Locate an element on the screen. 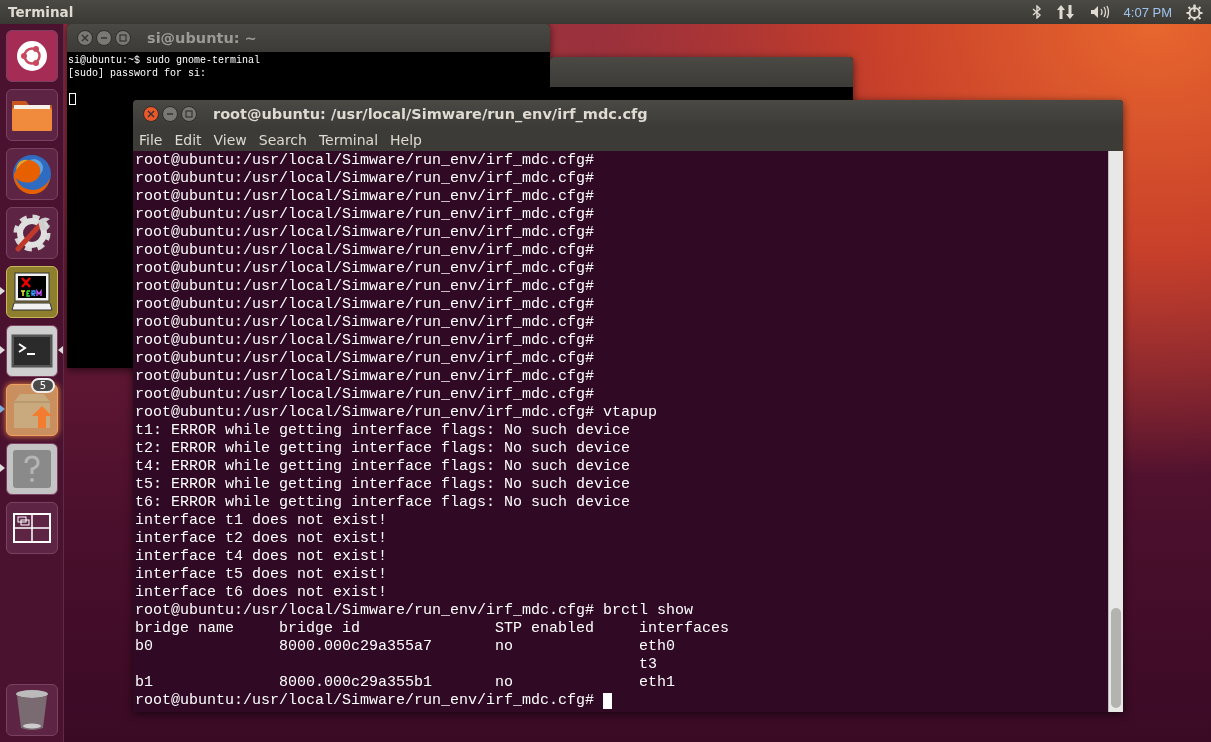 The height and width of the screenshot is (742, 1211). terminal-line: b0 8000.000c29a355a7 no eth0 is located at coordinates (405, 647).